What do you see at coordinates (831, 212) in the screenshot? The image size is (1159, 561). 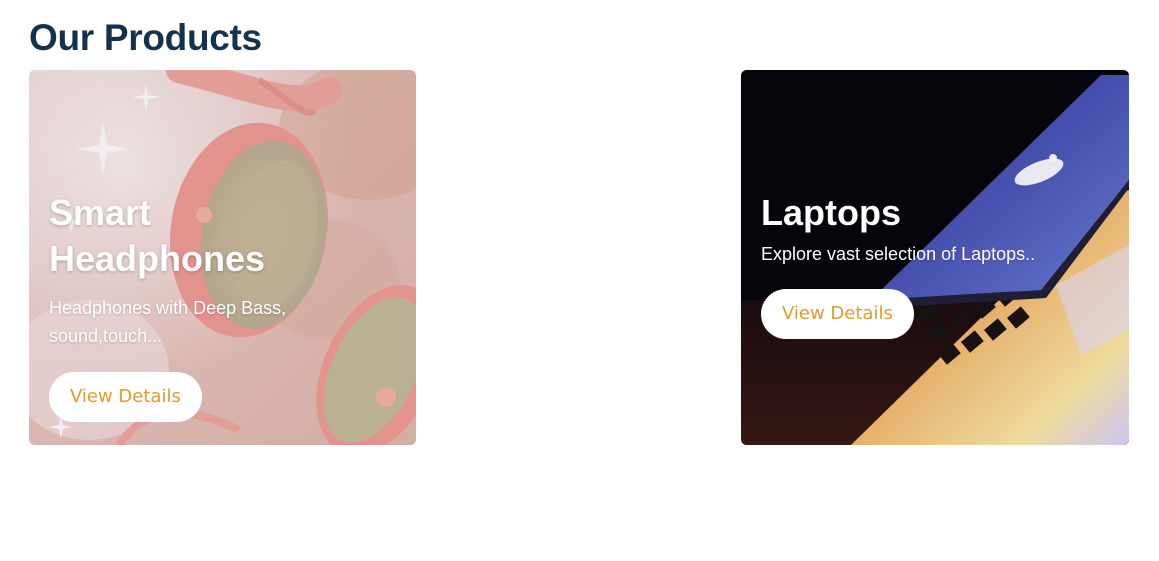 I see `product-title: Laptops` at bounding box center [831, 212].